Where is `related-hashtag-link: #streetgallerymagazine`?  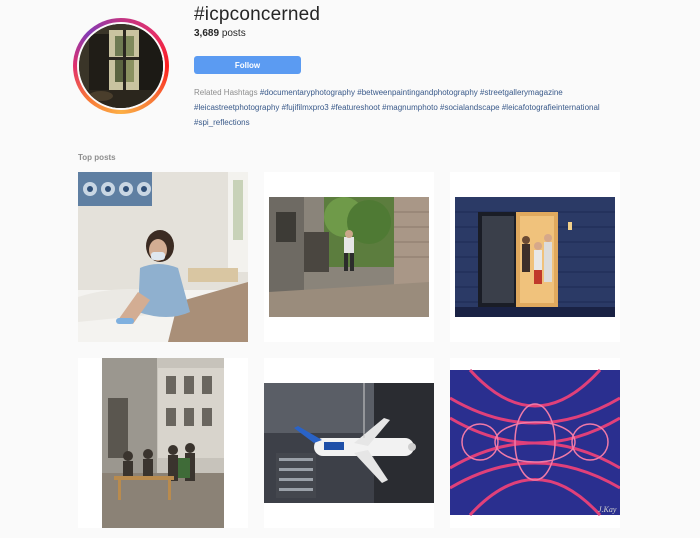
related-hashtag-link: #streetgallerymagazine is located at coordinates (521, 92).